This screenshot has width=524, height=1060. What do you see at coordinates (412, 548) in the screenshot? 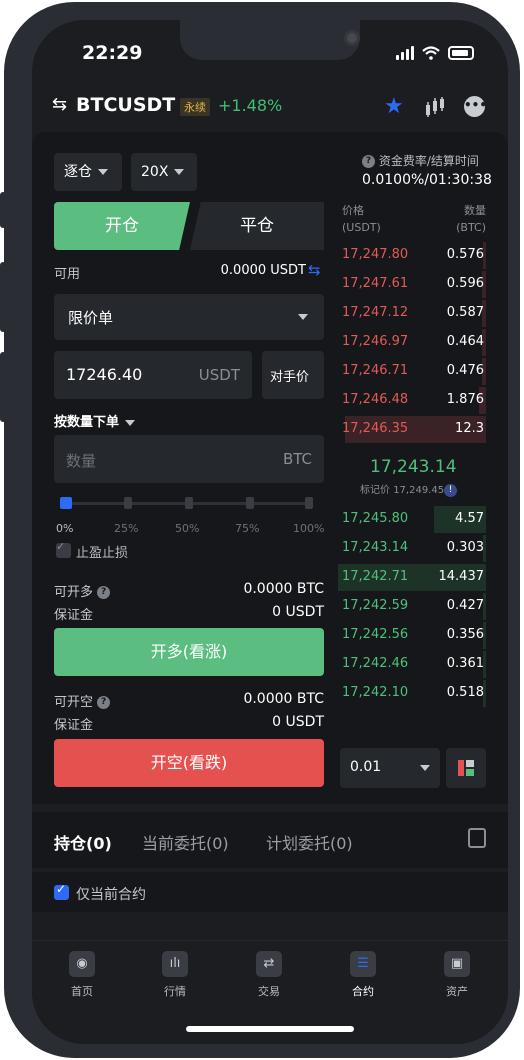
I see `bid-row: 17,243.14 0.303` at bounding box center [412, 548].